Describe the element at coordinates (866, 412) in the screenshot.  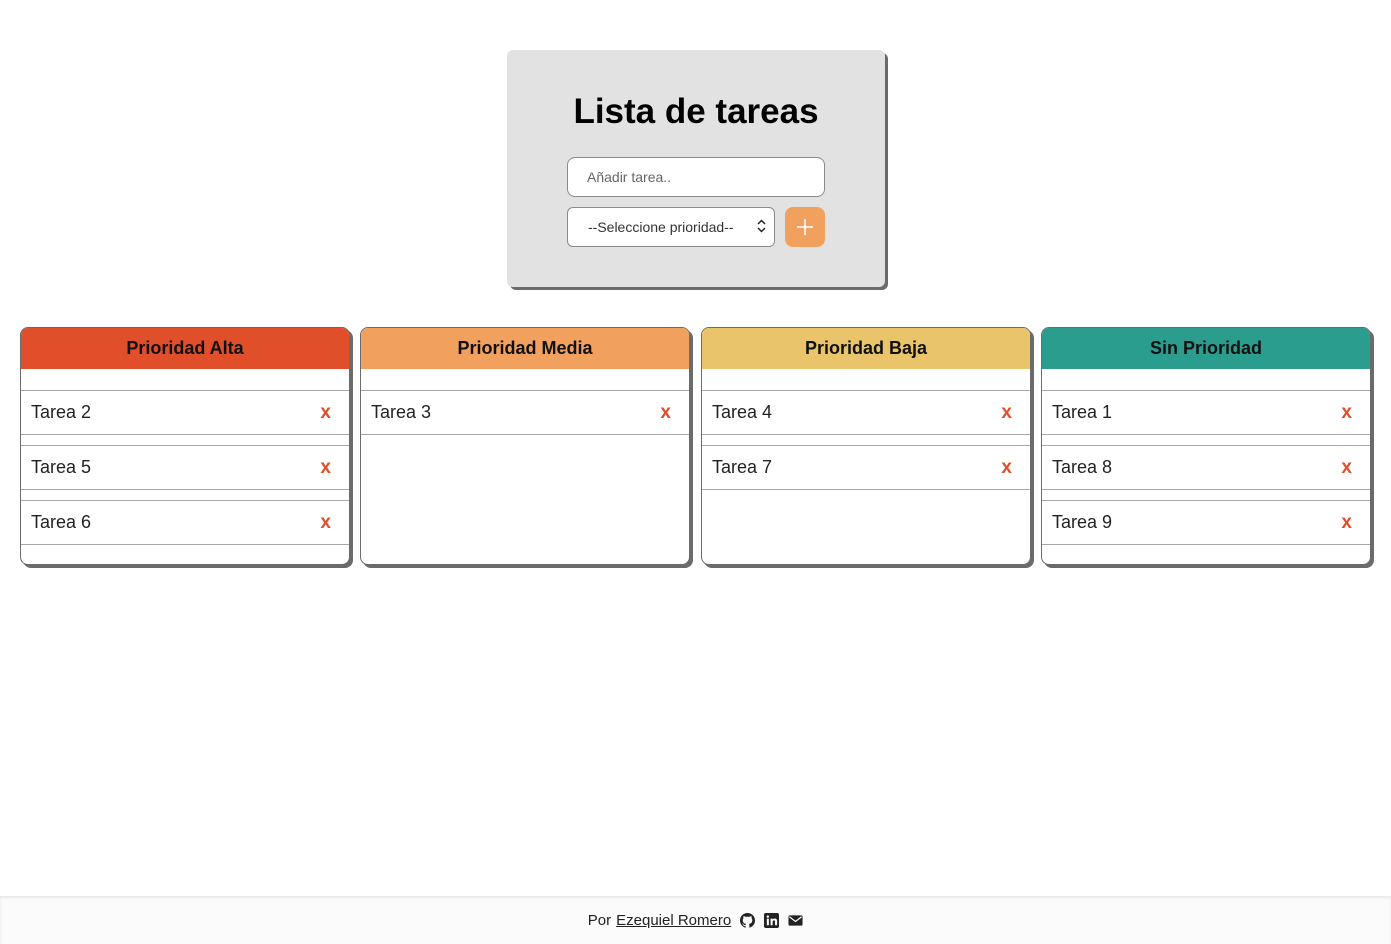
I see `task-item: Tarea 4 x` at that location.